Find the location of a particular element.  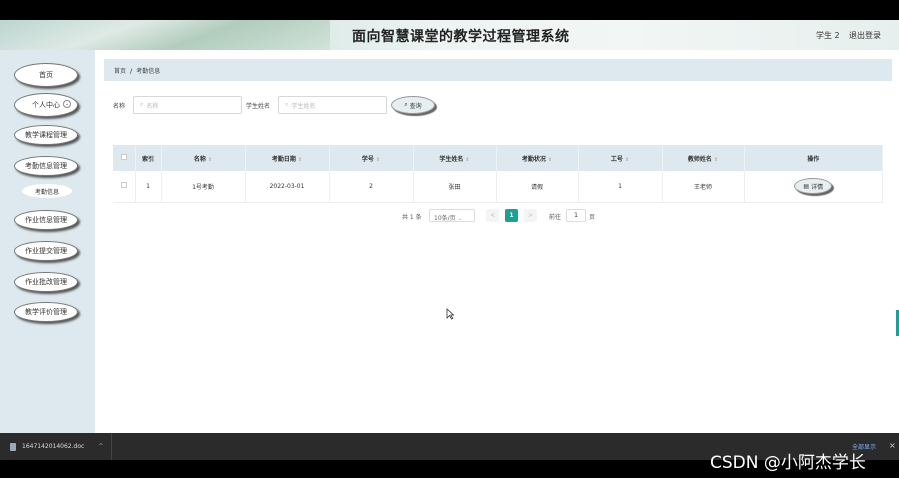

column-header-teacher: 教师姓名 ⇕ is located at coordinates (703, 158).